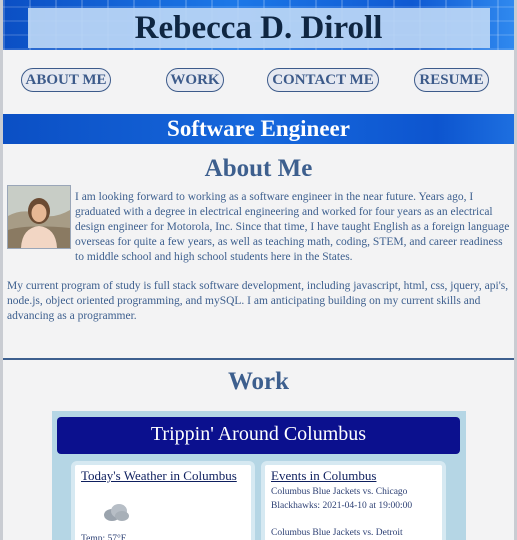  Describe the element at coordinates (66, 80) in the screenshot. I see `nav-about-me-button: ABOUT ME` at that location.